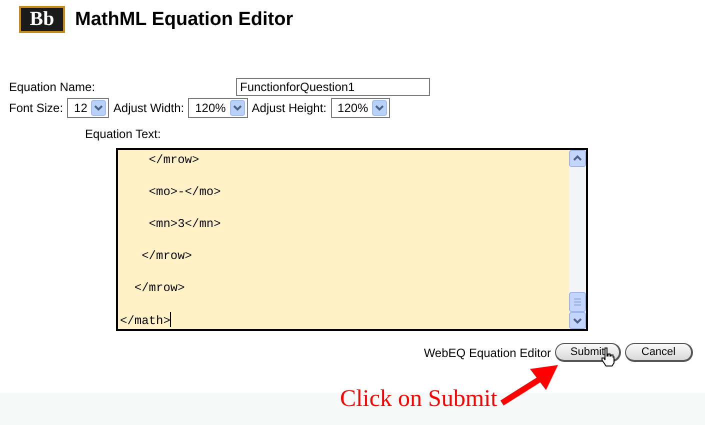 The height and width of the screenshot is (425, 705). Describe the element at coordinates (659, 352) in the screenshot. I see `form-button: Cancel` at that location.